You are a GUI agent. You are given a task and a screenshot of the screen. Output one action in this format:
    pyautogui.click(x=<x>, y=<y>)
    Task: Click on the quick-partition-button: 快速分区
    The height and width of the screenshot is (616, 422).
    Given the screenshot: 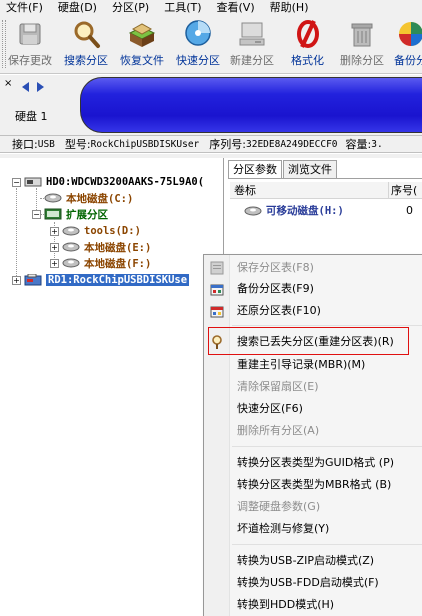 What is the action you would take?
    pyautogui.click(x=198, y=45)
    